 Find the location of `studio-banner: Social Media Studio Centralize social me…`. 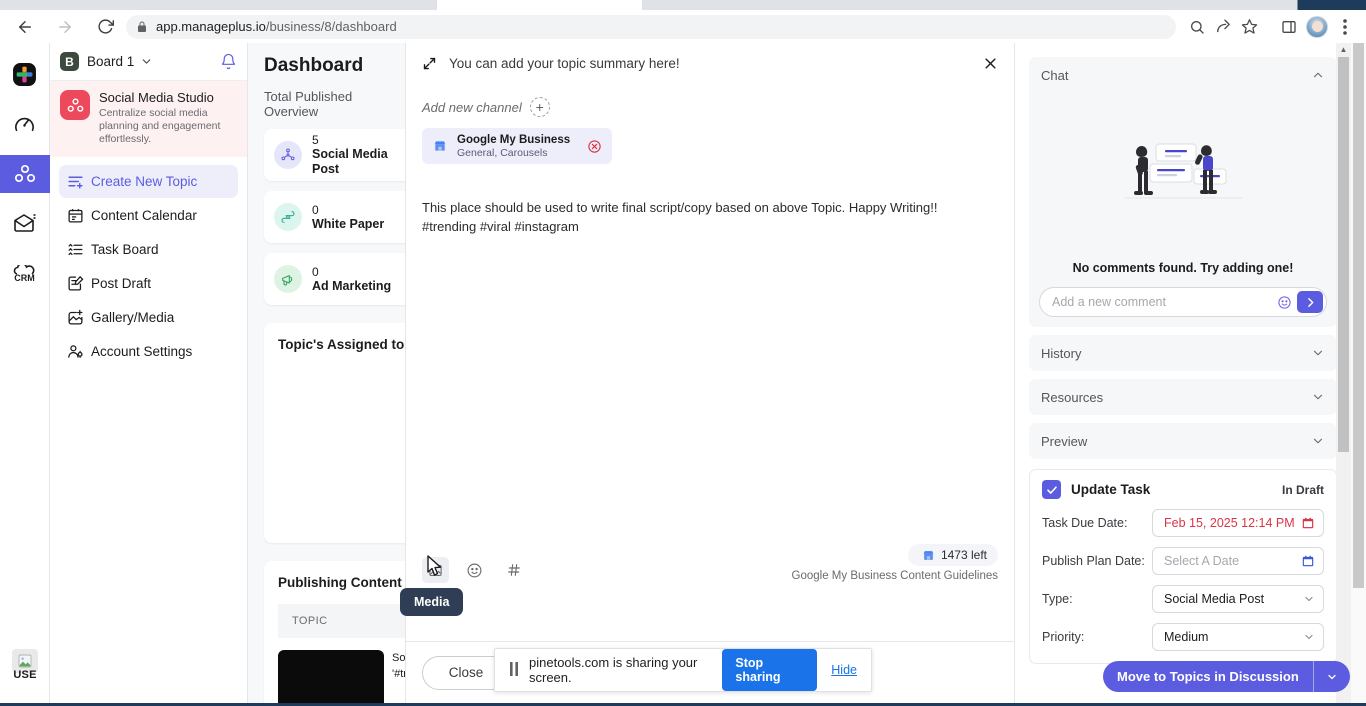

studio-banner: Social Media Studio Centralize social me… is located at coordinates (148, 119).